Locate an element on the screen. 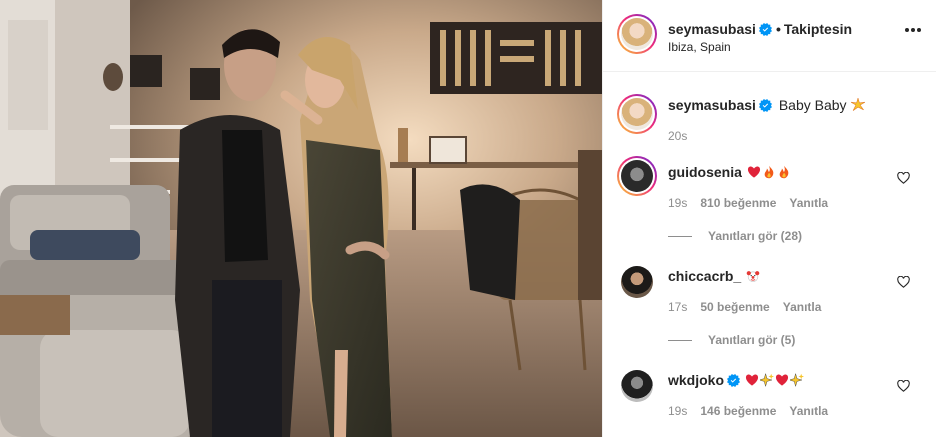 The height and width of the screenshot is (437, 936). commenter-username: chiccacrb_ is located at coordinates (704, 276).